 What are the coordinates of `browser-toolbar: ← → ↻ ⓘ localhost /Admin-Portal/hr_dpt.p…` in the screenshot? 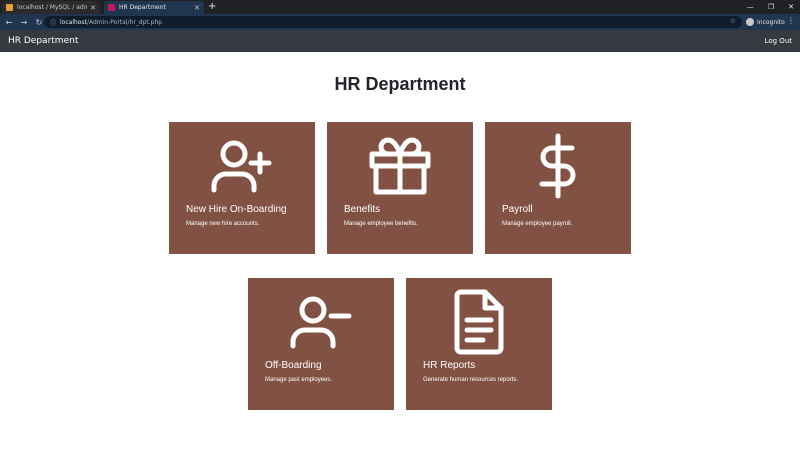 It's located at (400, 22).